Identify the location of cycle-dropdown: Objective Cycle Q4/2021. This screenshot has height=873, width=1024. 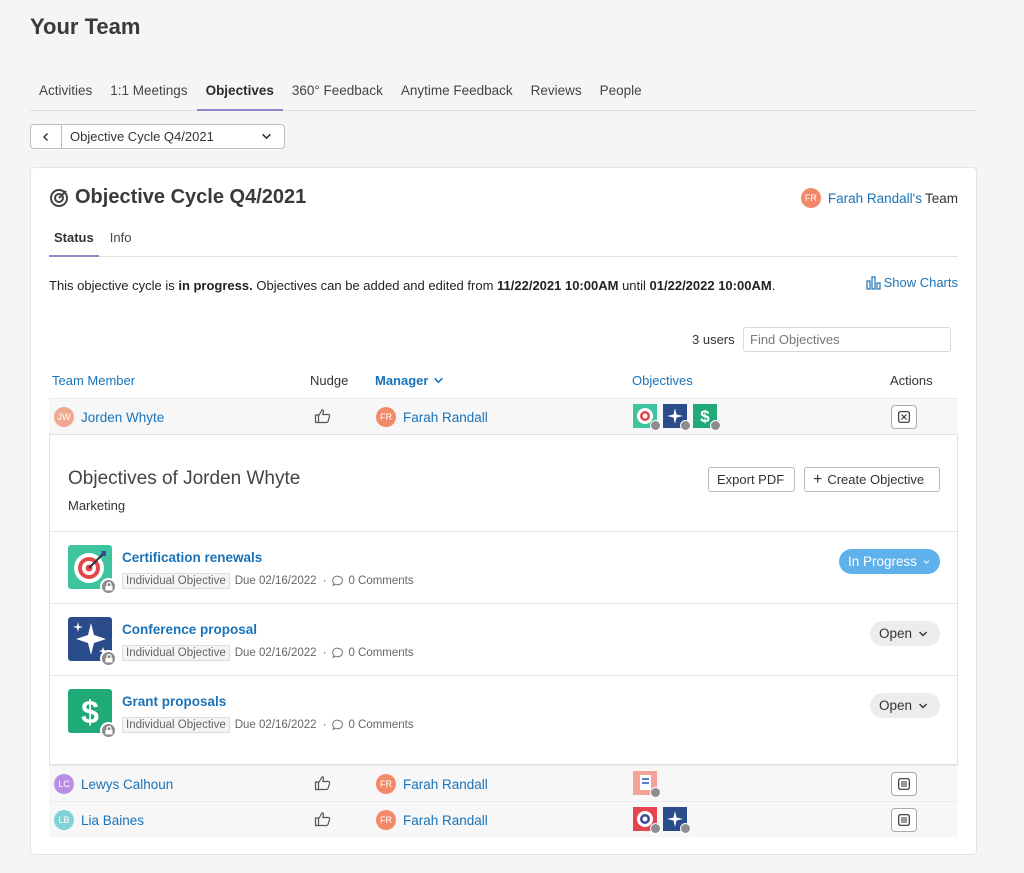
(173, 136).